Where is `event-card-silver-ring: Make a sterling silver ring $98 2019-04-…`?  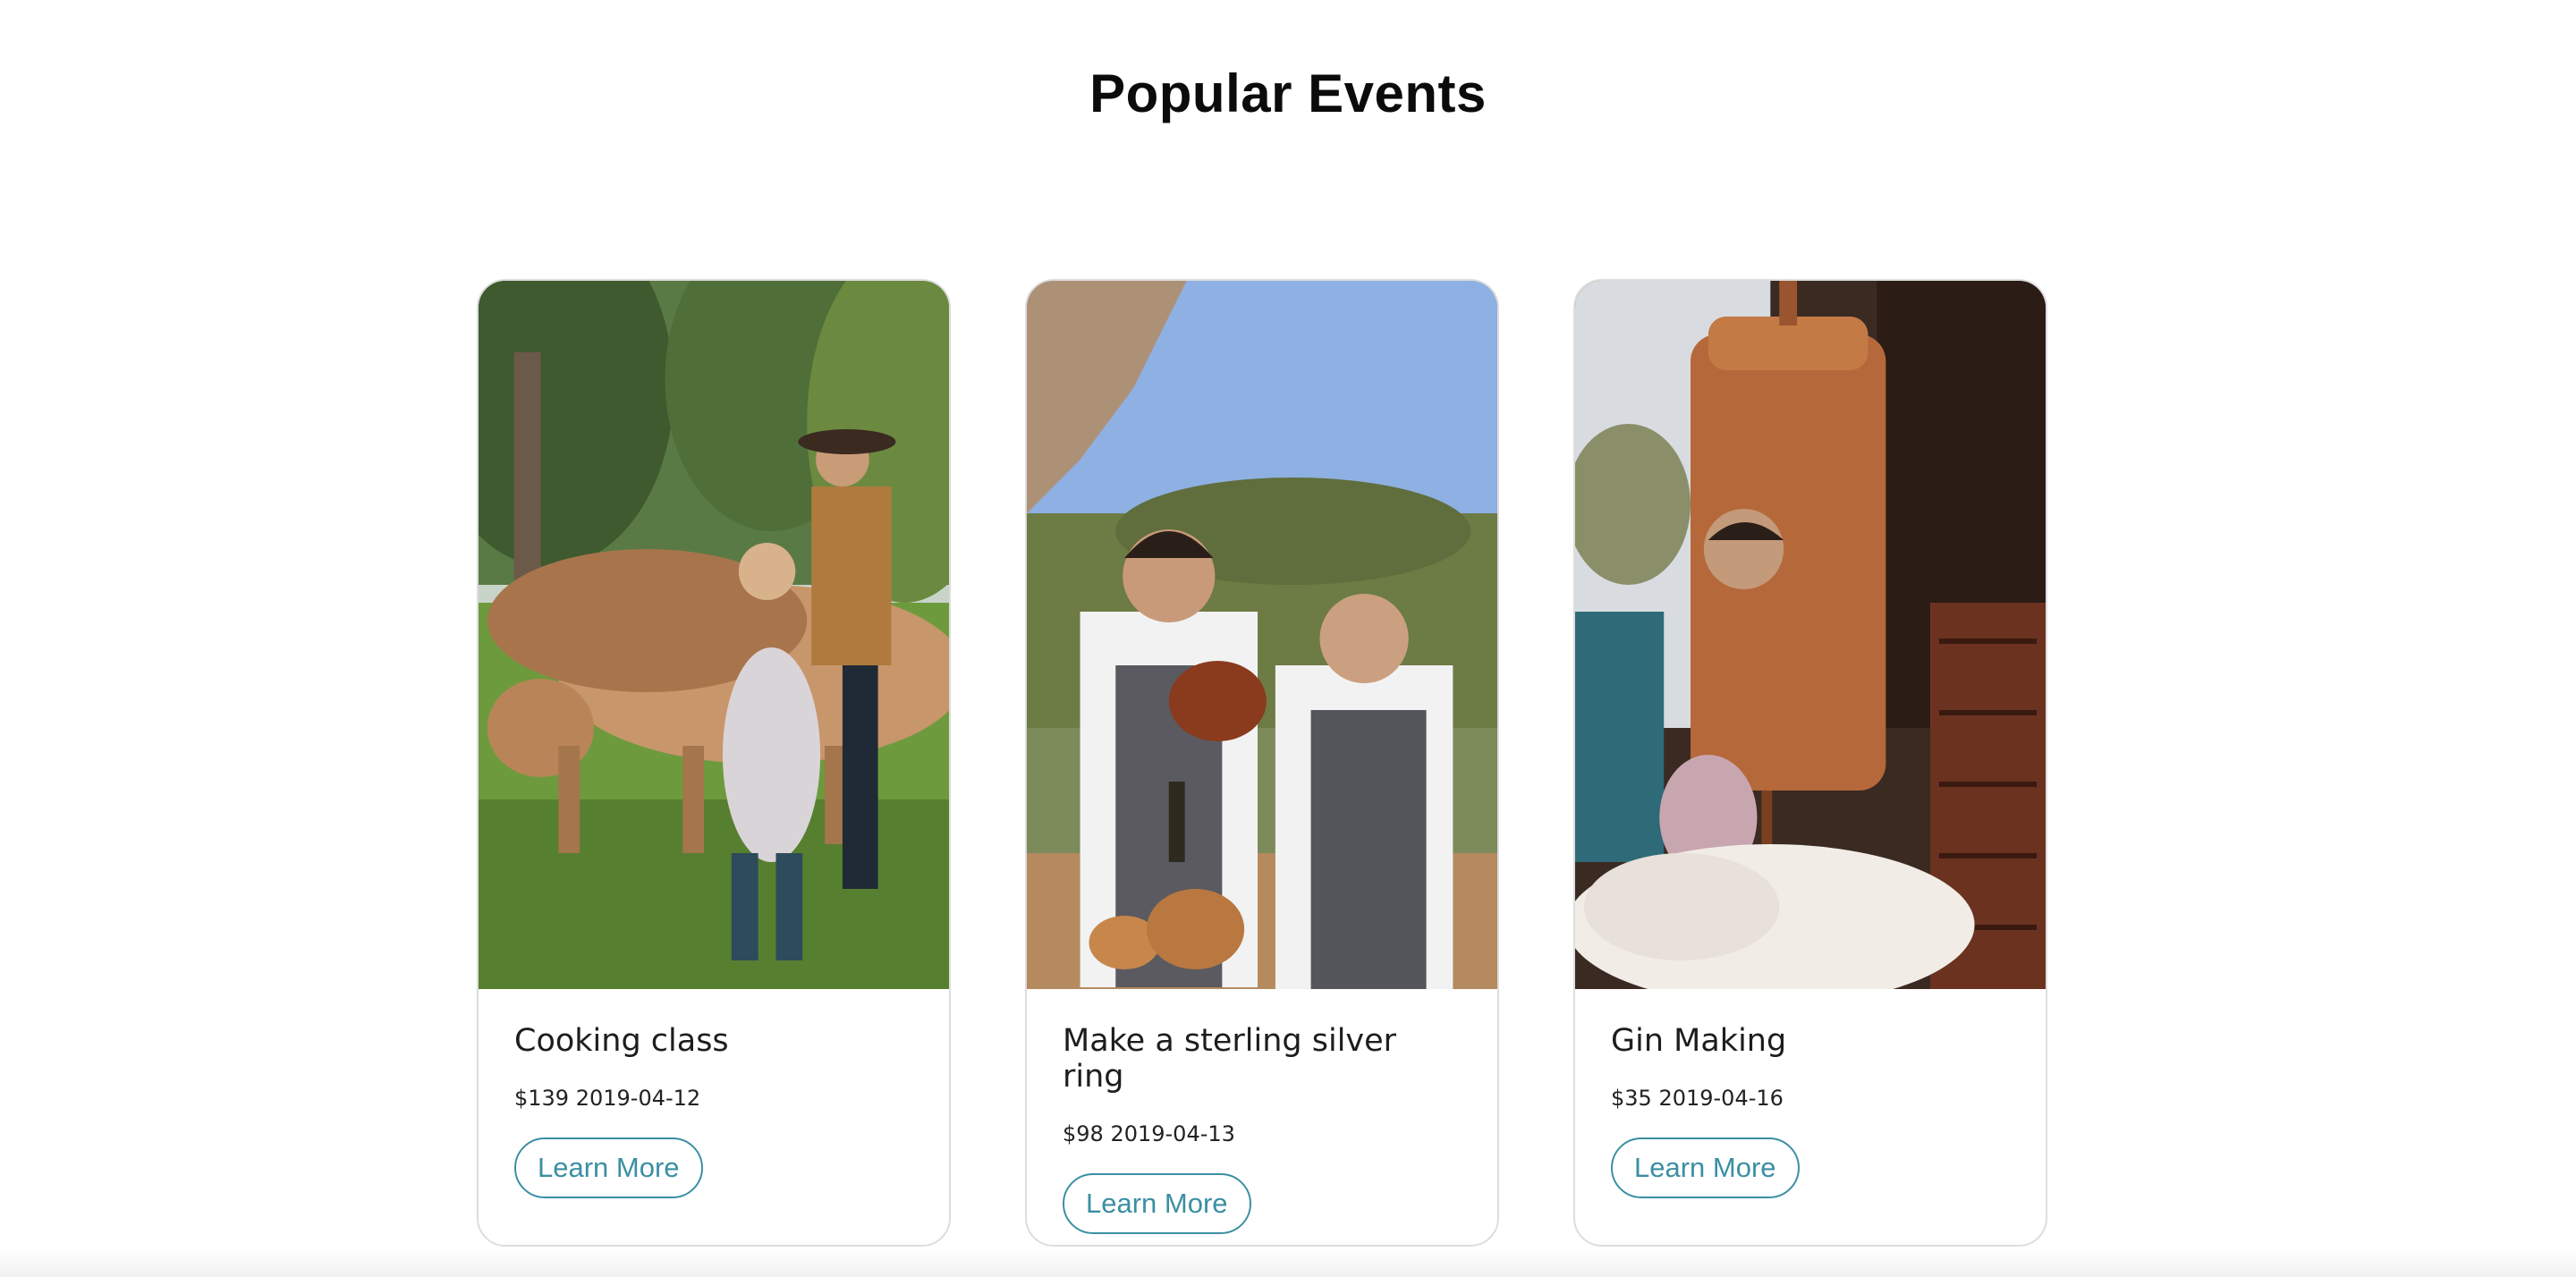
event-card-silver-ring: Make a sterling silver ring $98 2019-04-… is located at coordinates (1262, 763).